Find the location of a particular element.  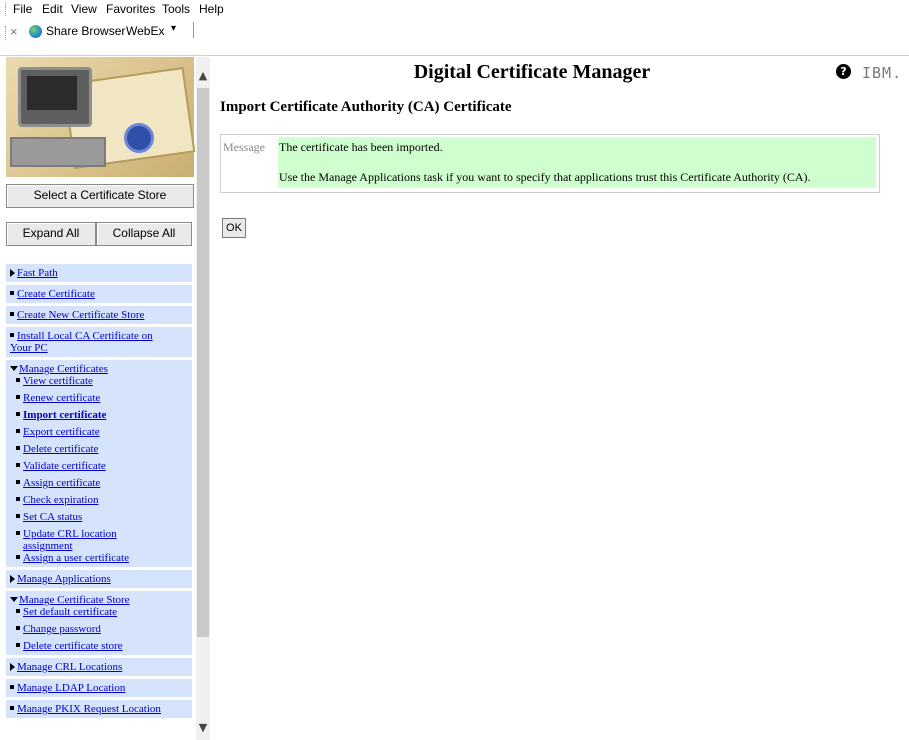

nav-create-new-store: Create New Certificate Store is located at coordinates (99, 316).